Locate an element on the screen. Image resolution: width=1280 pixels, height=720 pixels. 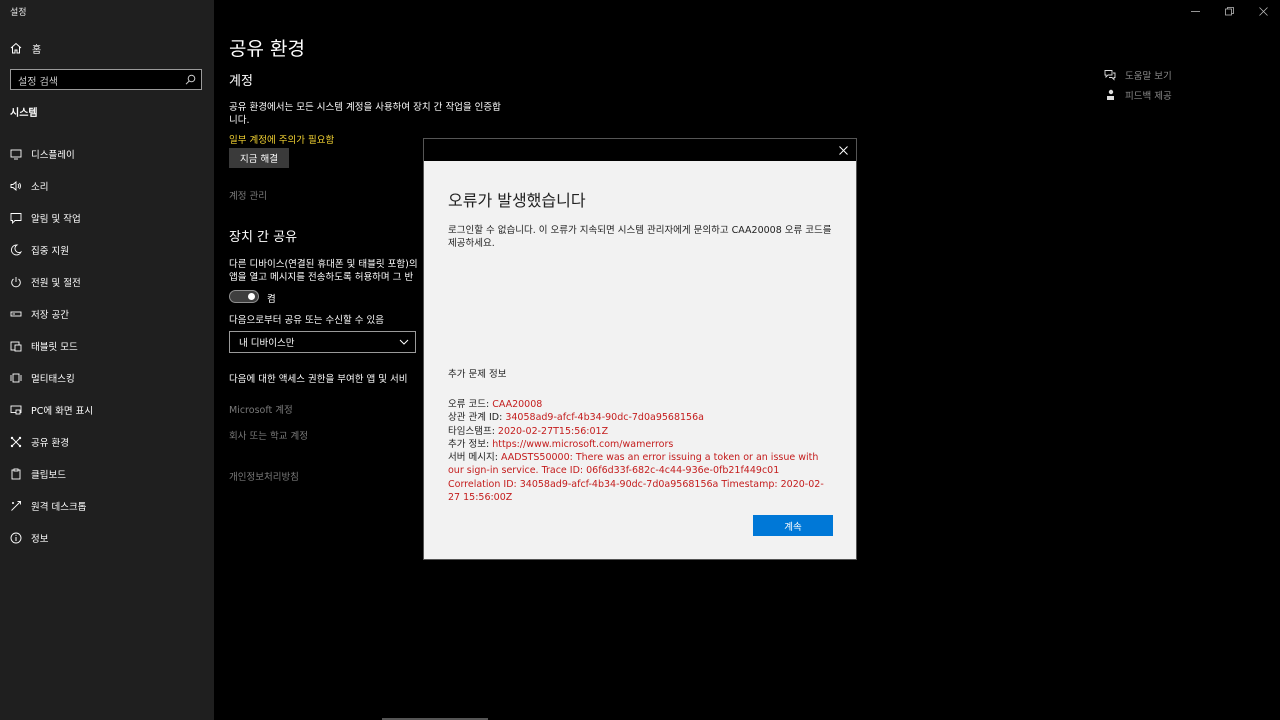
minimize-icon is located at coordinates (1195, 11).